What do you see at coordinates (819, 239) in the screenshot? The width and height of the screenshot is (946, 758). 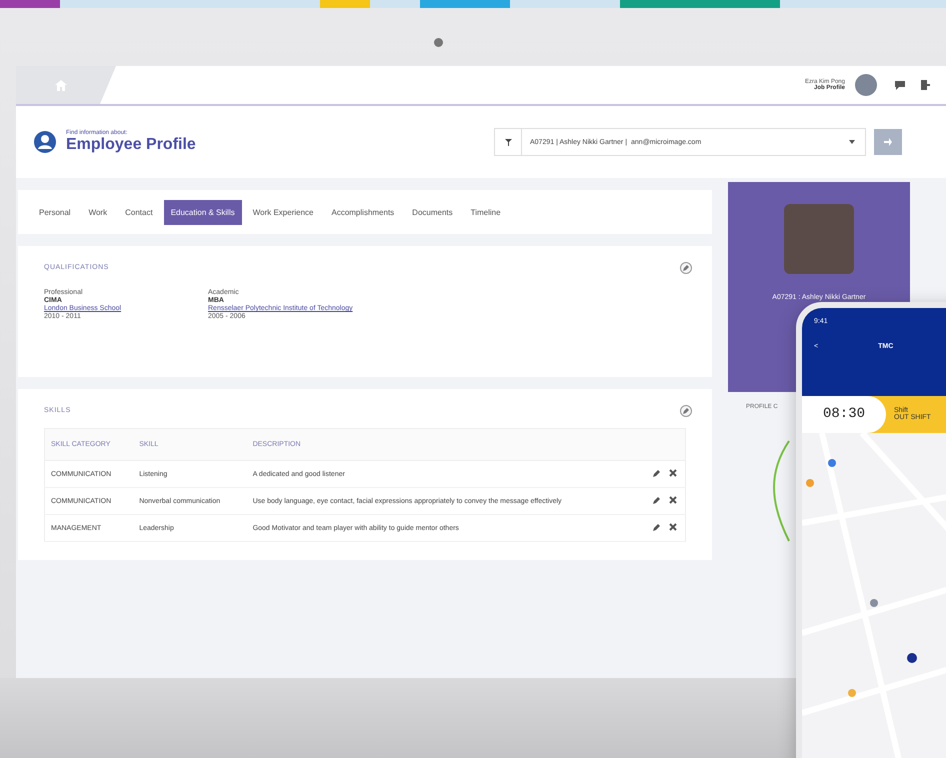 I see `photo-placeholder` at bounding box center [819, 239].